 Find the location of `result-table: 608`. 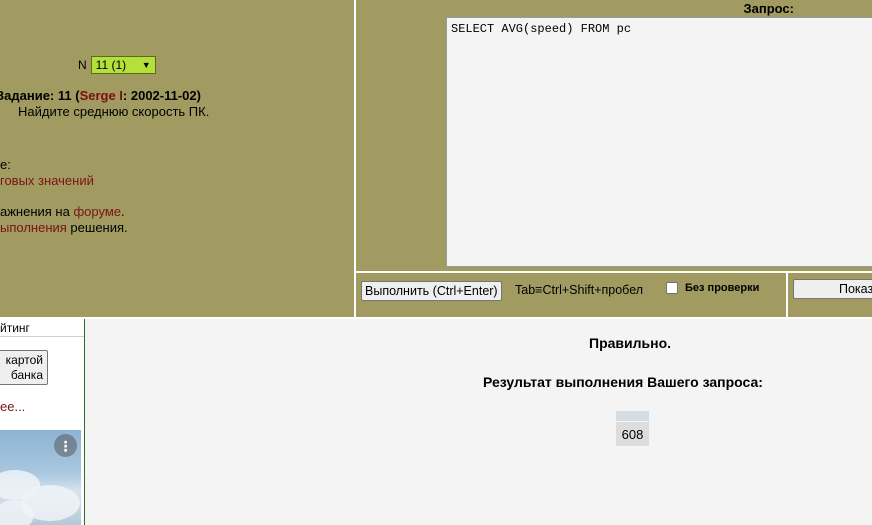

result-table: 608 is located at coordinates (632, 428).